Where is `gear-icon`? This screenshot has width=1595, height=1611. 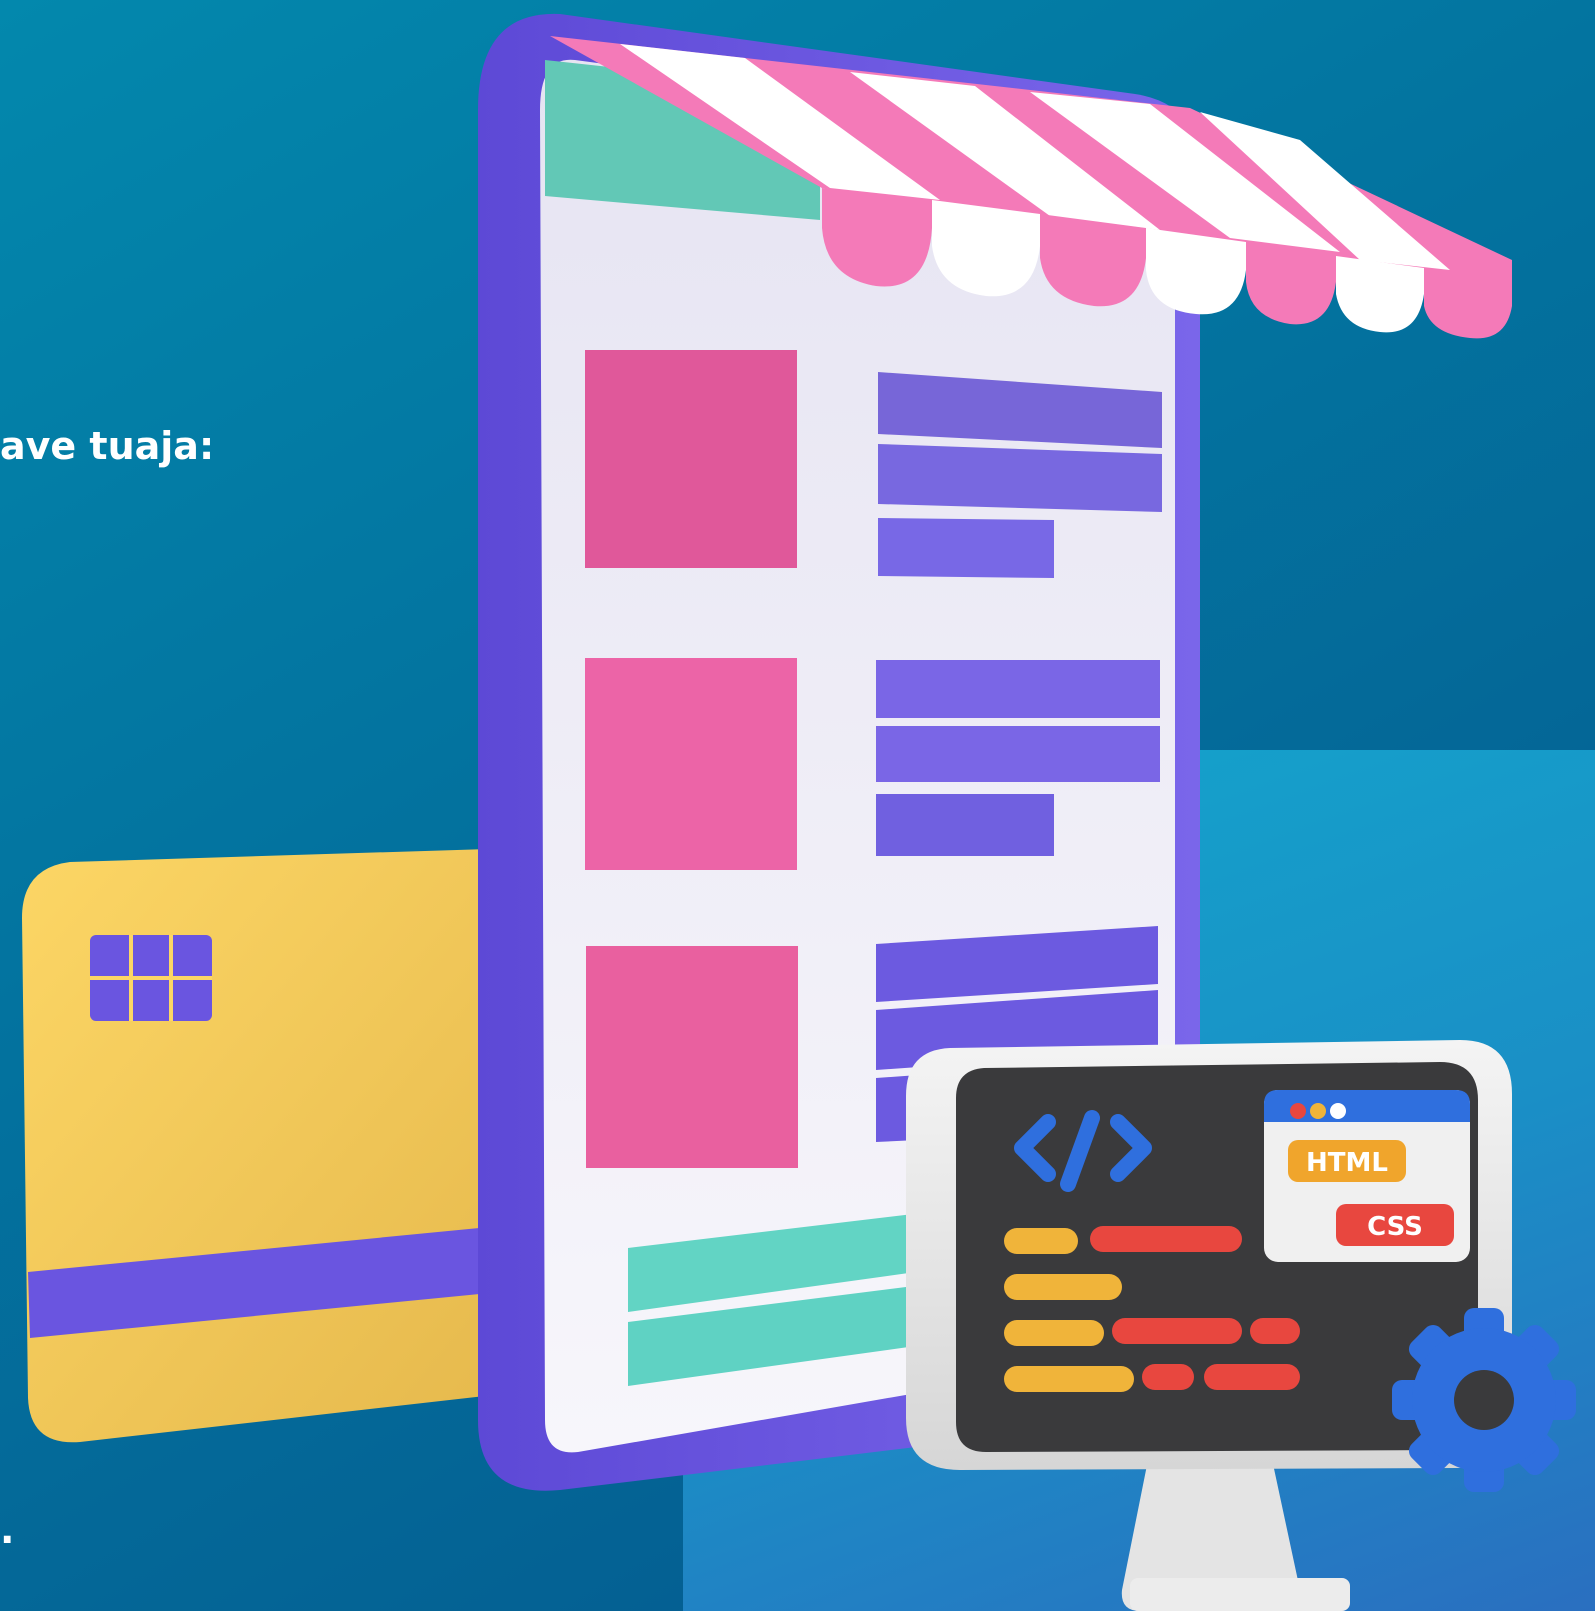
gear-icon is located at coordinates (1484, 1400).